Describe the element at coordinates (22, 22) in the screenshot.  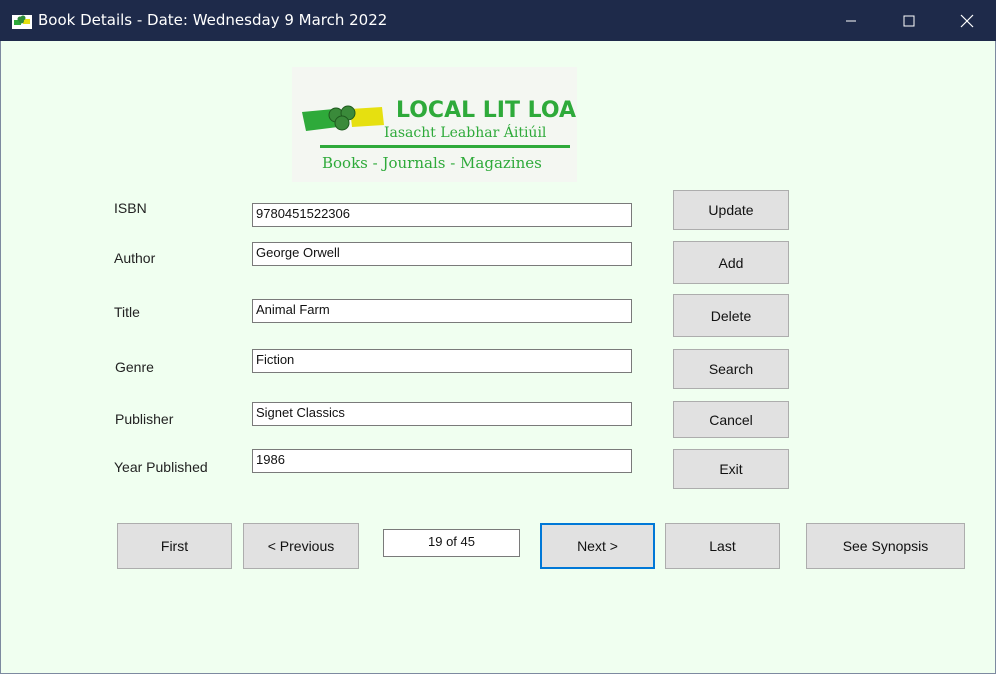
I see `books-app-icon` at that location.